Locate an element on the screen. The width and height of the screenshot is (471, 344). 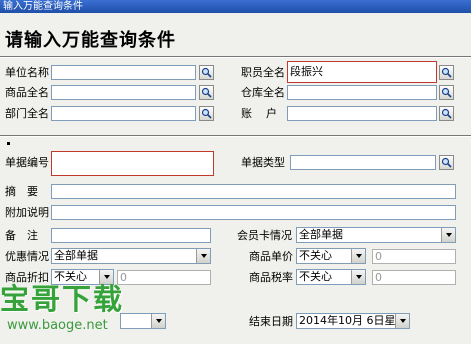
page-title: 请输入万能查询条件 is located at coordinates (90, 40).